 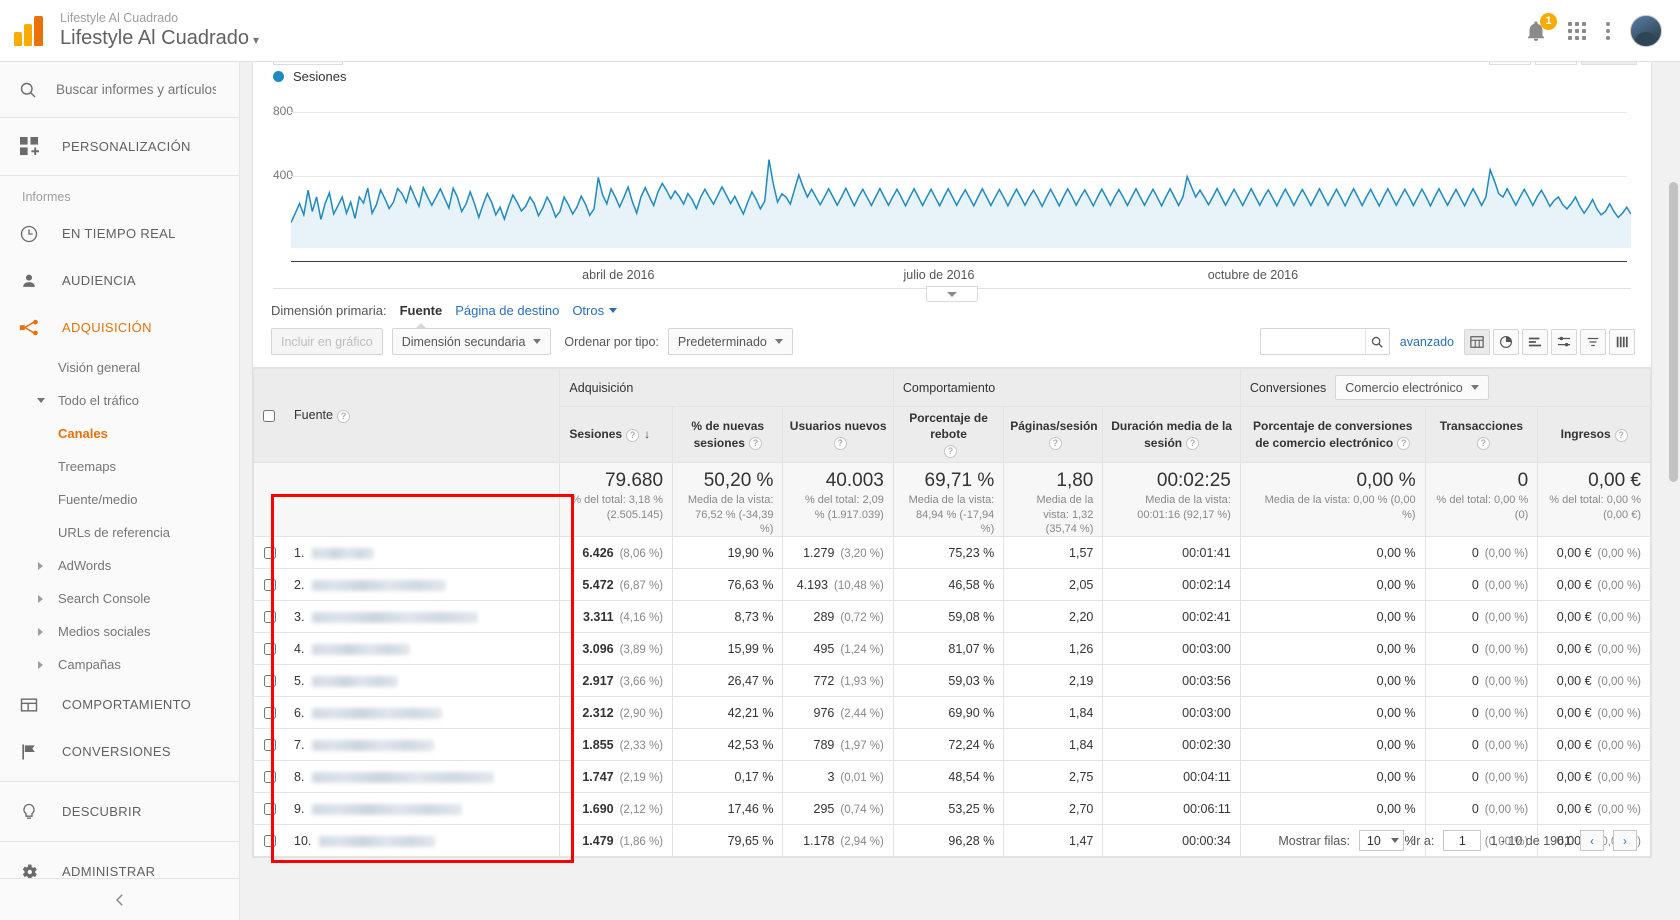 I want to click on pie-view-icon, so click(x=1506, y=341).